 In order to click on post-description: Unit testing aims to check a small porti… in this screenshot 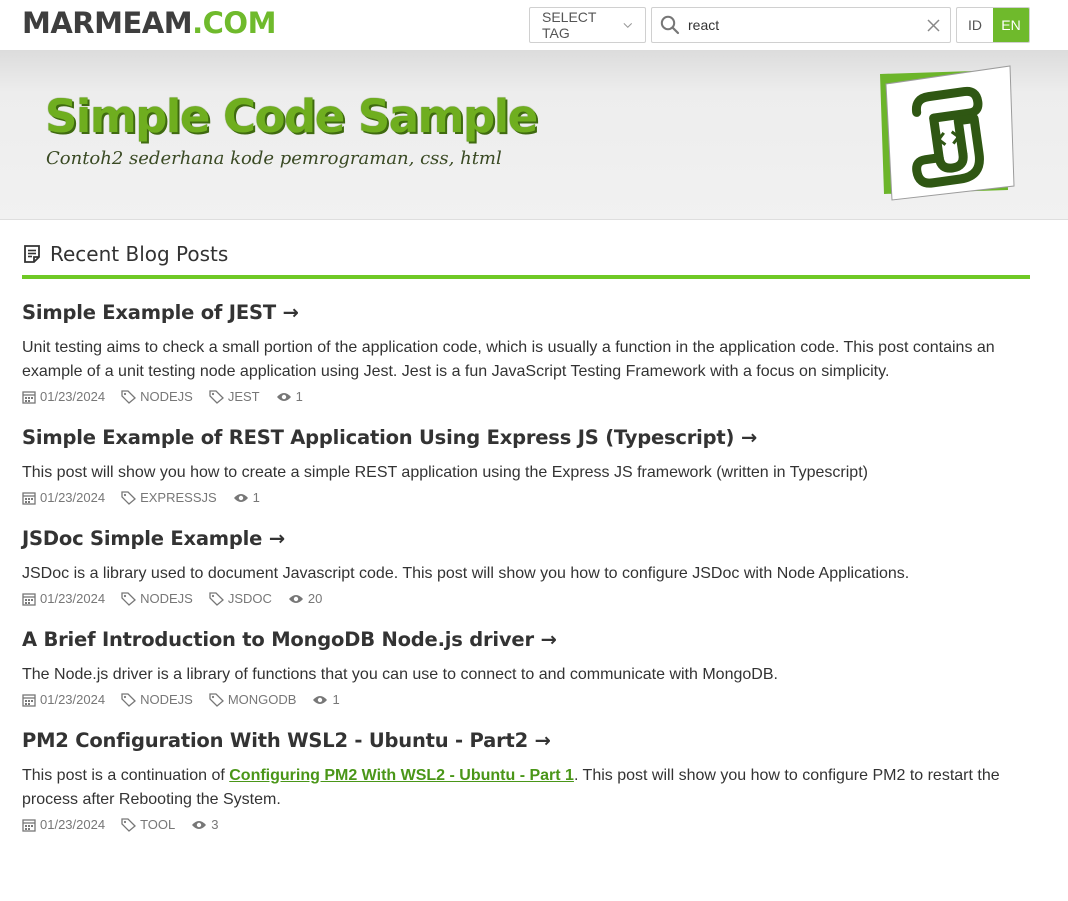, I will do `click(508, 359)`.